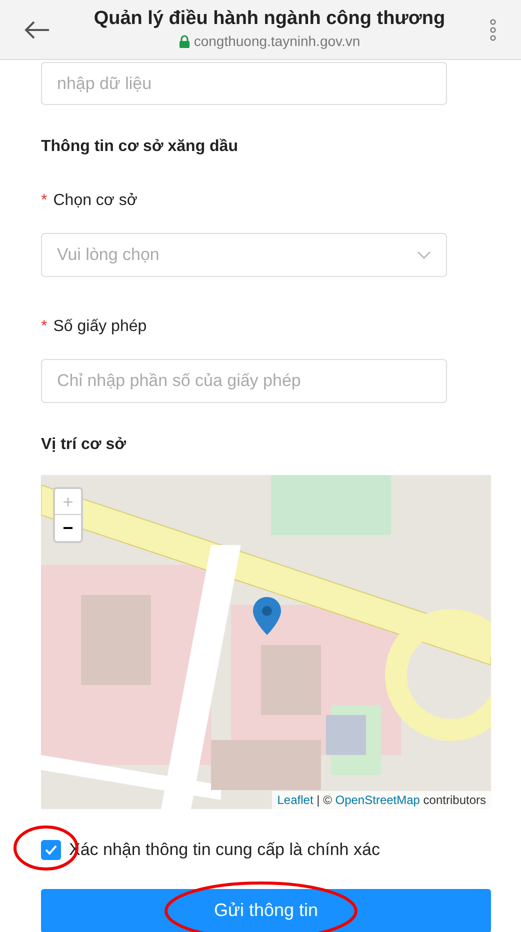 The width and height of the screenshot is (521, 932). Describe the element at coordinates (424, 255) in the screenshot. I see `chevron-down-icon` at that location.